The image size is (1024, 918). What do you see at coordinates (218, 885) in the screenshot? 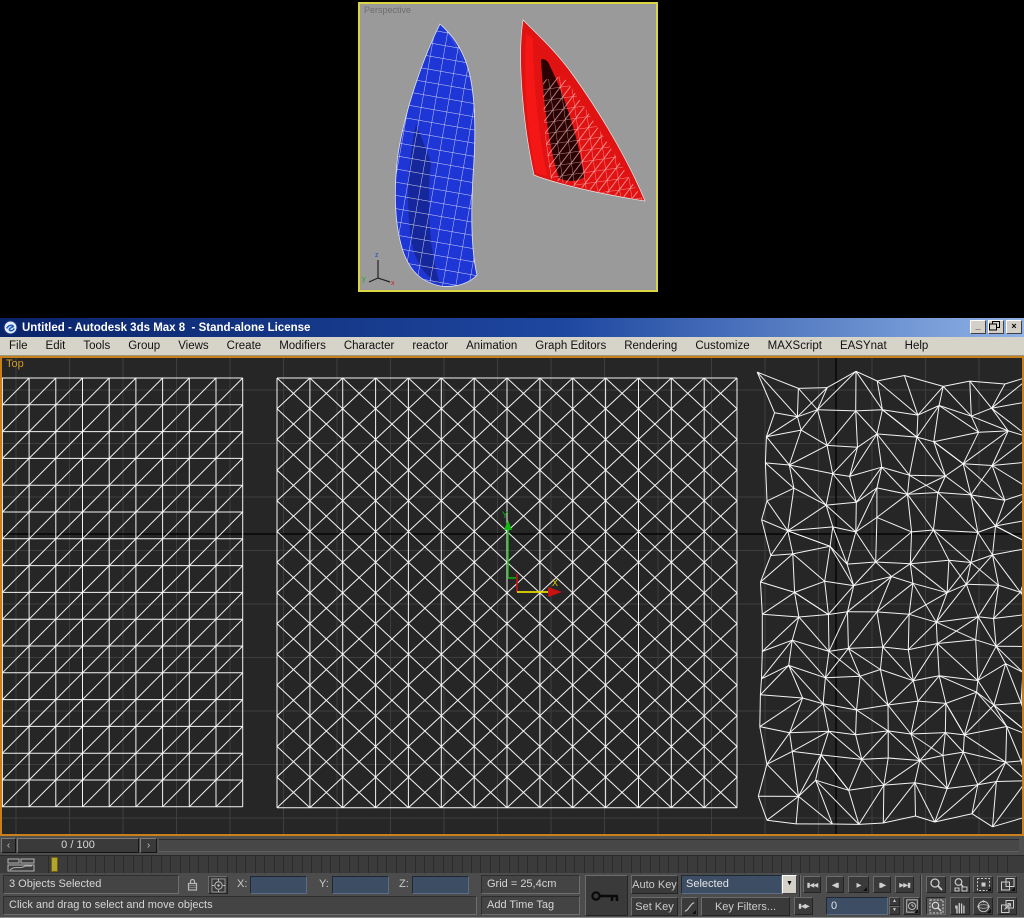
I see `transform-typein-toggle` at bounding box center [218, 885].